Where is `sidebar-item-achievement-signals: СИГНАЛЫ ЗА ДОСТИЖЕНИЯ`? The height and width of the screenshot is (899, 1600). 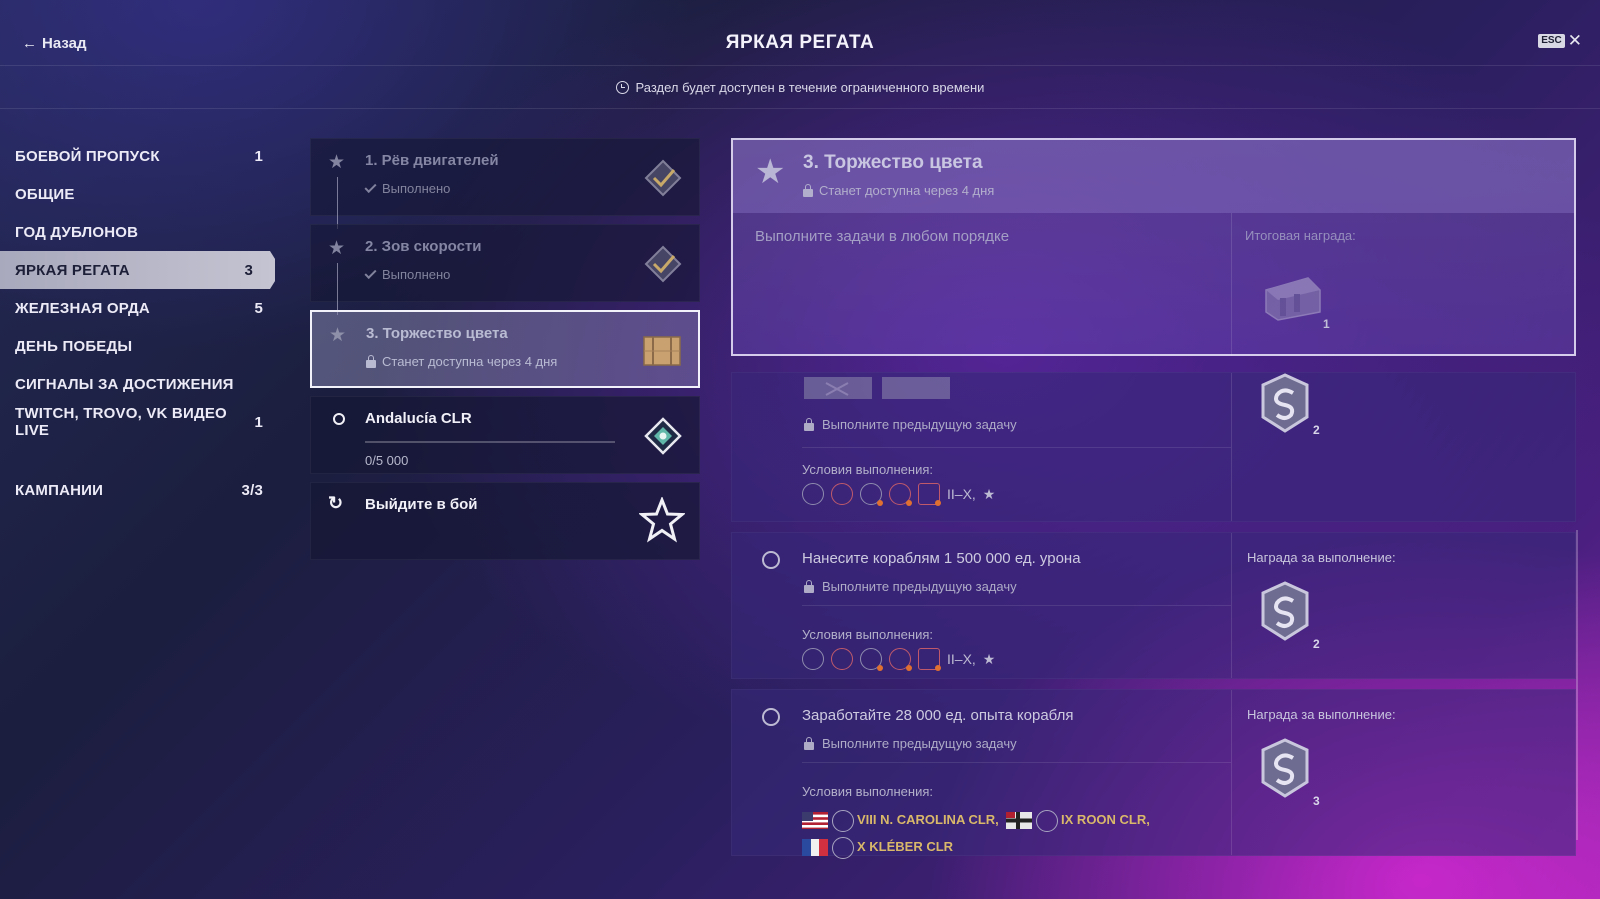
sidebar-item-achievement-signals: СИГНАЛЫ ЗА ДОСТИЖЕНИЯ is located at coordinates (142, 384).